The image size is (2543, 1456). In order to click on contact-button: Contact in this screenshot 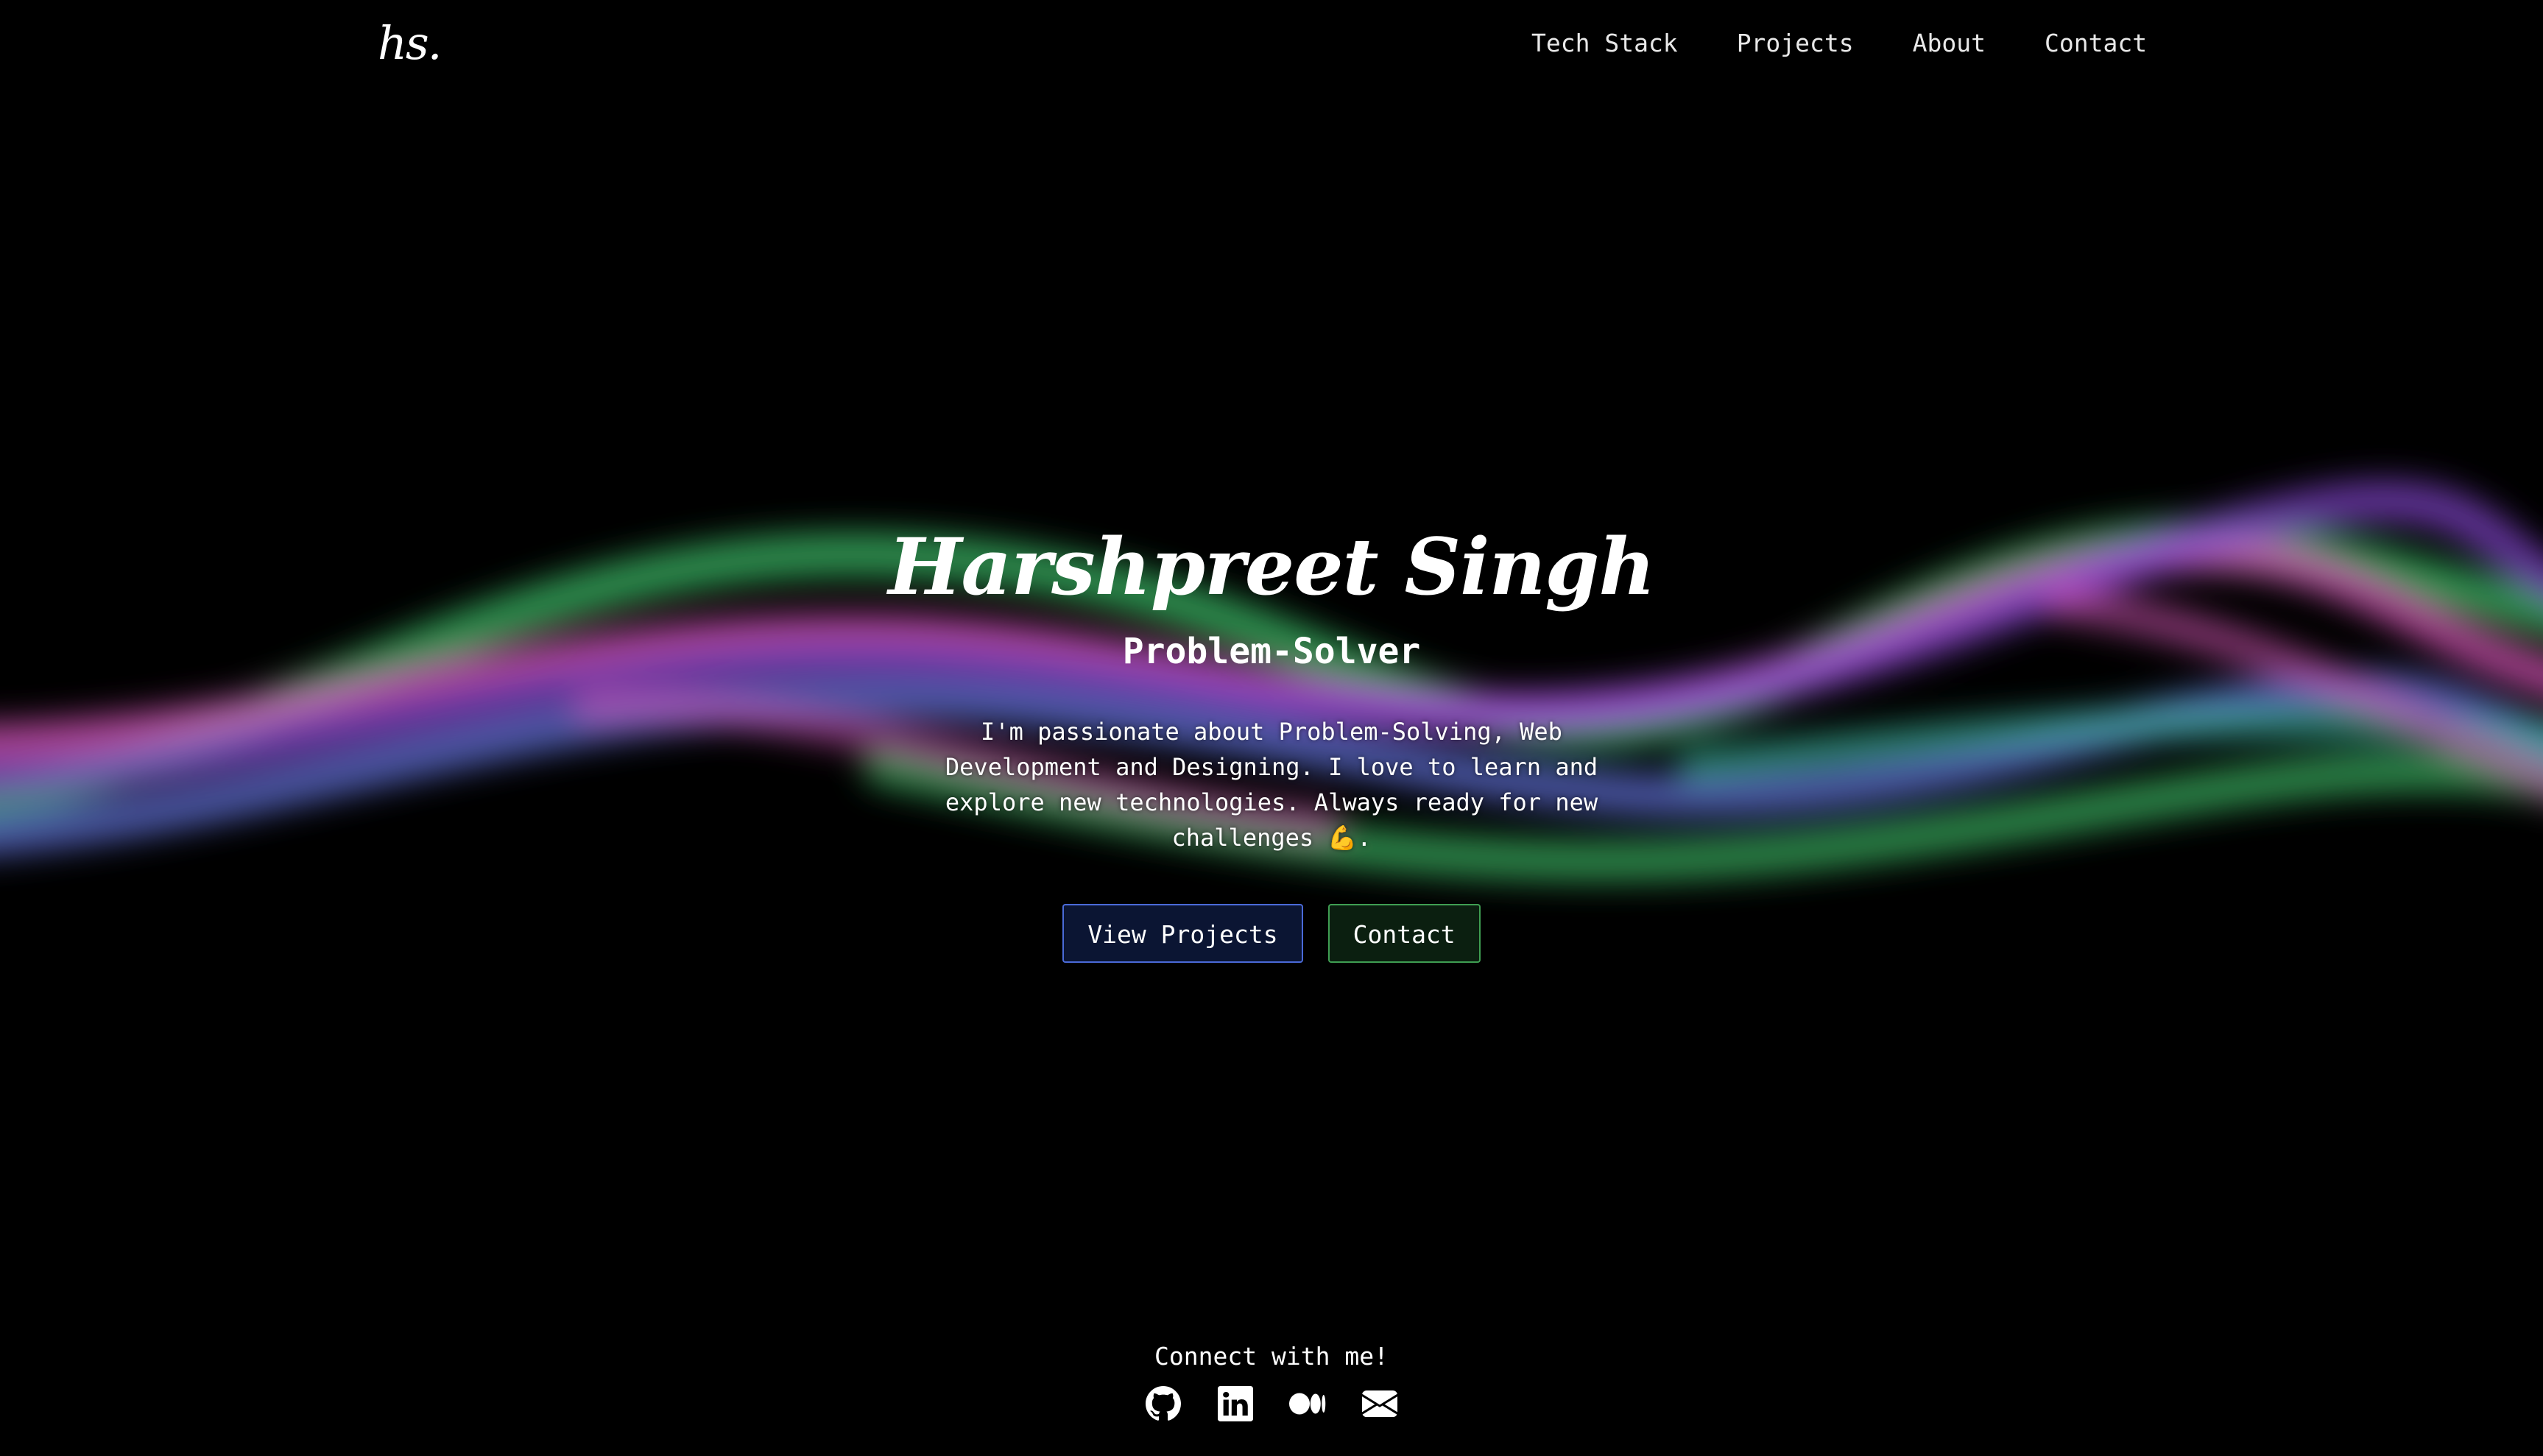, I will do `click(1404, 933)`.